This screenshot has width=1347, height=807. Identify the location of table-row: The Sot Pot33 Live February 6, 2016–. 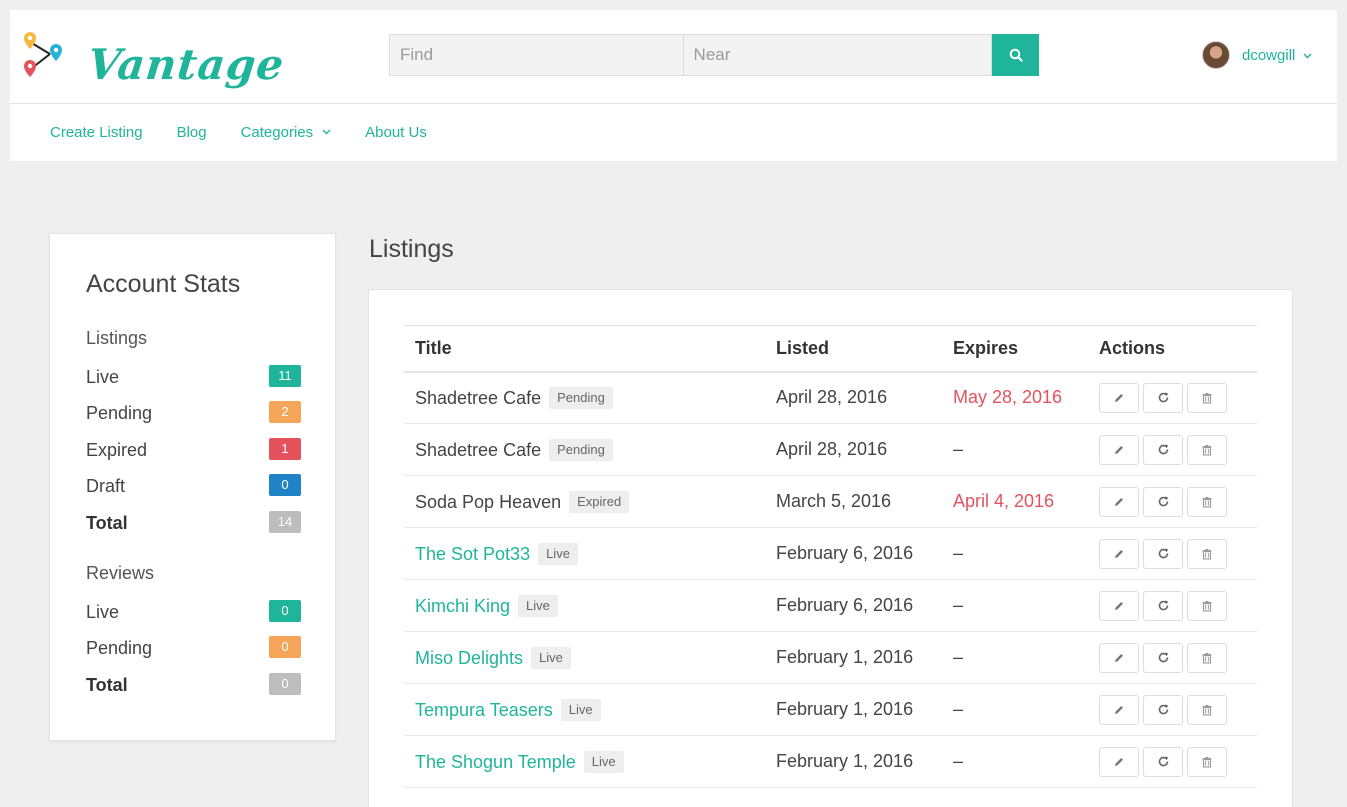
(830, 553).